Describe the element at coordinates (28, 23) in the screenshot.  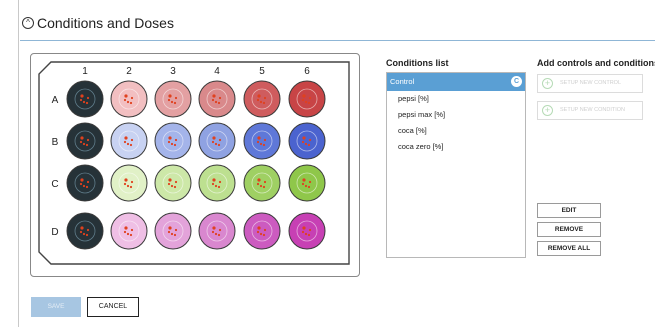
I see `chevron-up-icon: ^` at that location.